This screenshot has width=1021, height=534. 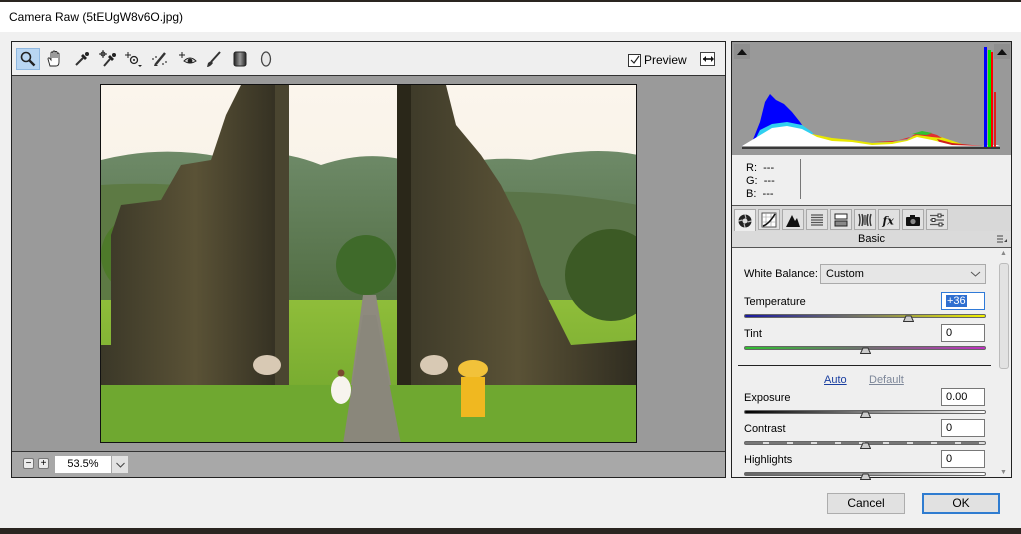 What do you see at coordinates (845, 274) in the screenshot?
I see `white-balance-value: Custom` at bounding box center [845, 274].